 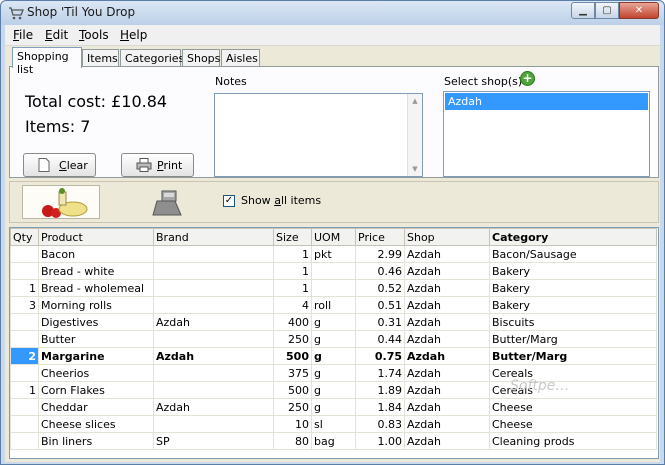 What do you see at coordinates (213, 237) in the screenshot?
I see `col-brand: Brand` at bounding box center [213, 237].